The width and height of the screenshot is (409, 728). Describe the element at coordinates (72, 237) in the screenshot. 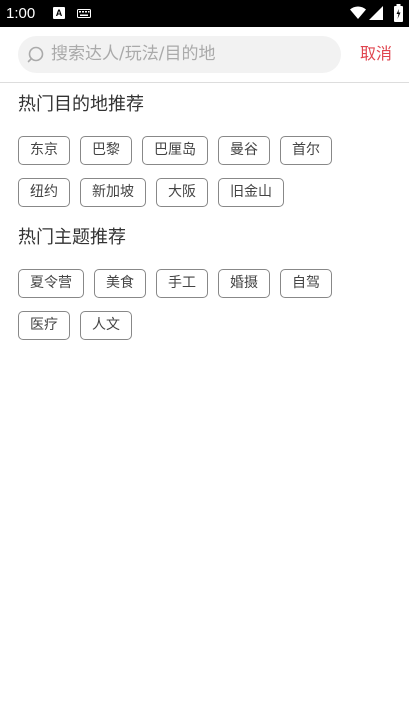

I see `section-title: 热门主题推荐` at that location.